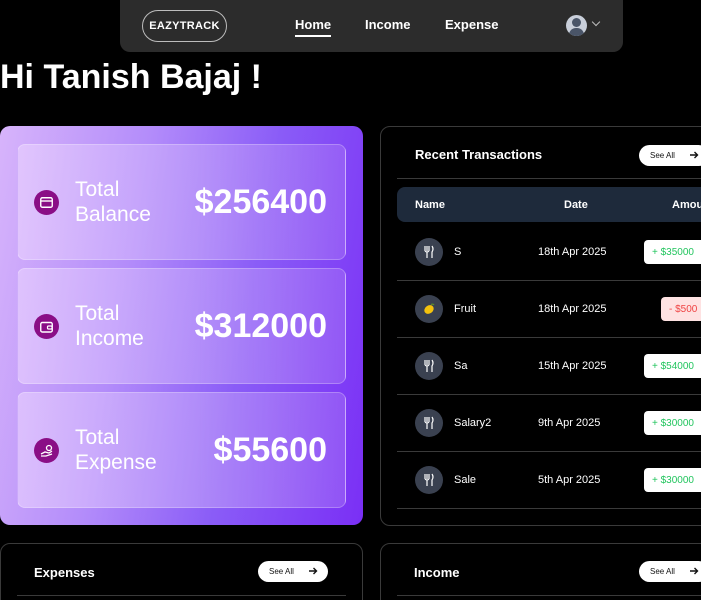 The image size is (701, 600). Describe the element at coordinates (473, 423) in the screenshot. I see `tx-name: Salary2` at that location.